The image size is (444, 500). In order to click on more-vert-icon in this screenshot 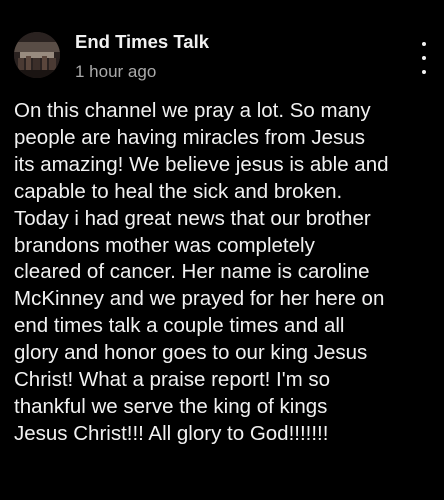, I will do `click(424, 44)`.